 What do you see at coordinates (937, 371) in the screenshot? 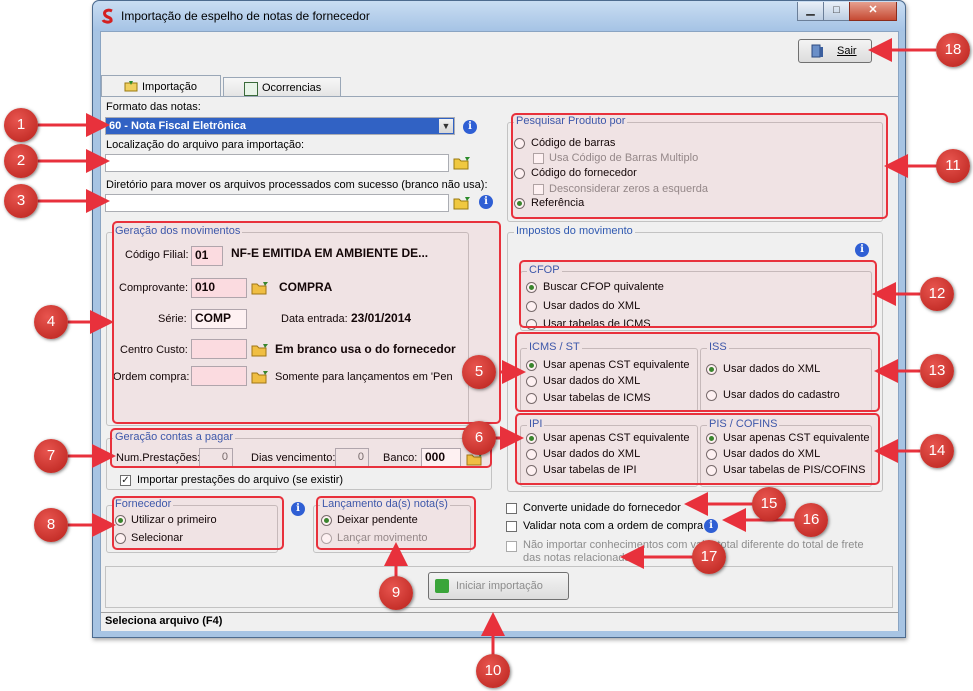
I see `callout-badge-13: 13` at bounding box center [937, 371].